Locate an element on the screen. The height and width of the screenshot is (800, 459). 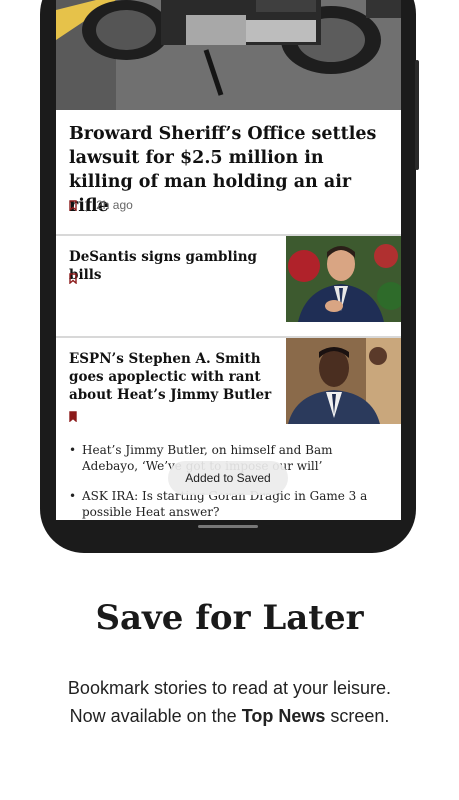
home-indicator is located at coordinates (228, 526).